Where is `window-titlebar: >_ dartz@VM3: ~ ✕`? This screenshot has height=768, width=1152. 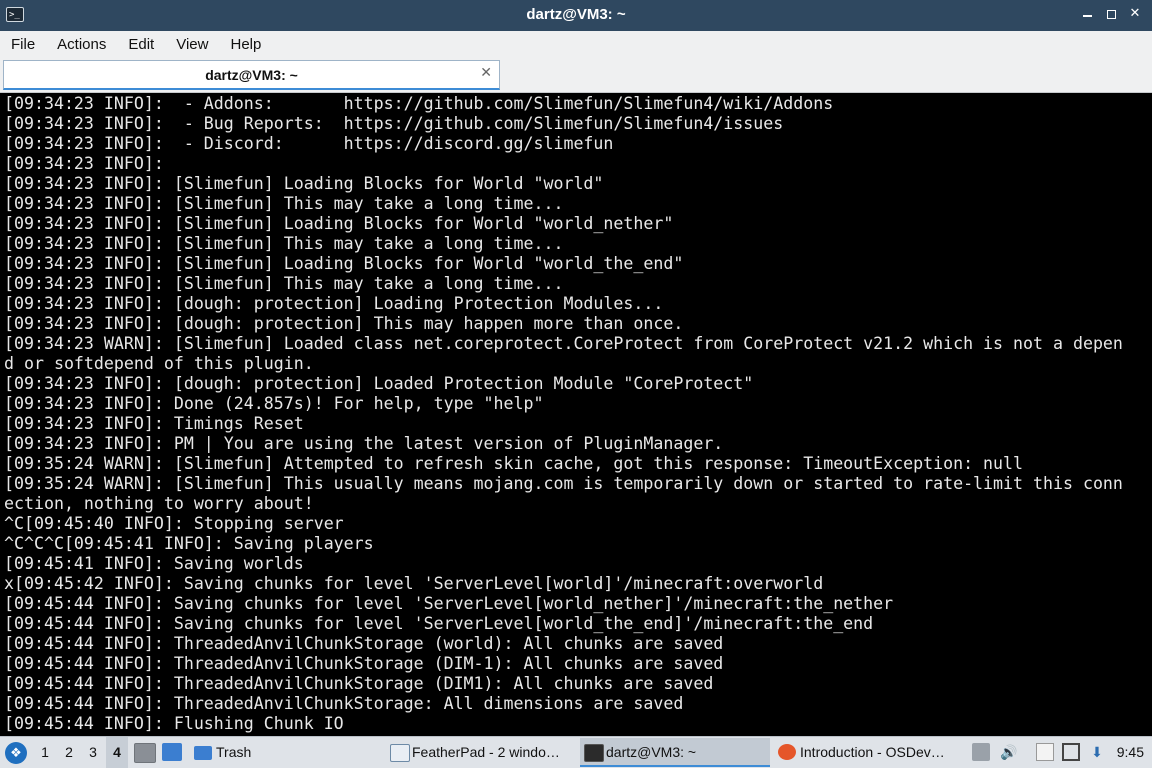 window-titlebar: >_ dartz@VM3: ~ ✕ is located at coordinates (576, 15).